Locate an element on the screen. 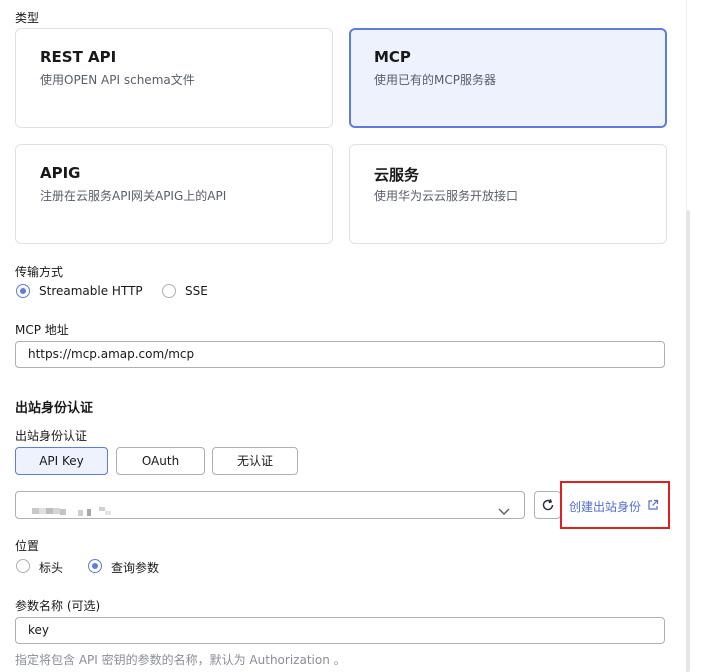 Image resolution: width=701 pixels, height=672 pixels. card-title: 云服务 is located at coordinates (397, 175).